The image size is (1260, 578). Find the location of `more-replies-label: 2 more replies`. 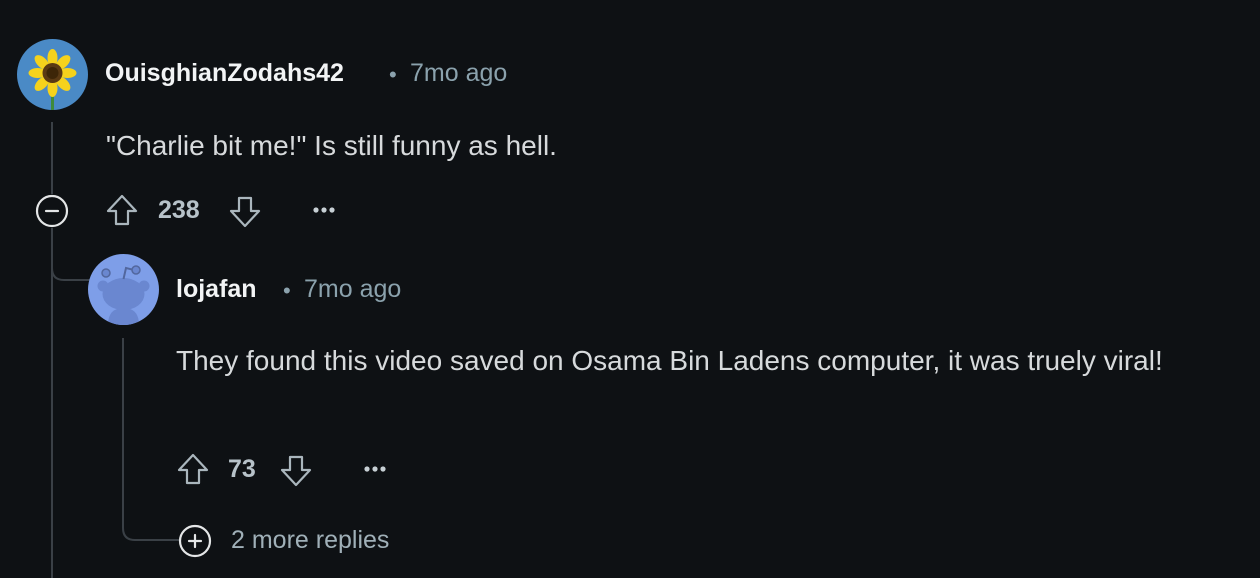

more-replies-label: 2 more replies is located at coordinates (310, 540).